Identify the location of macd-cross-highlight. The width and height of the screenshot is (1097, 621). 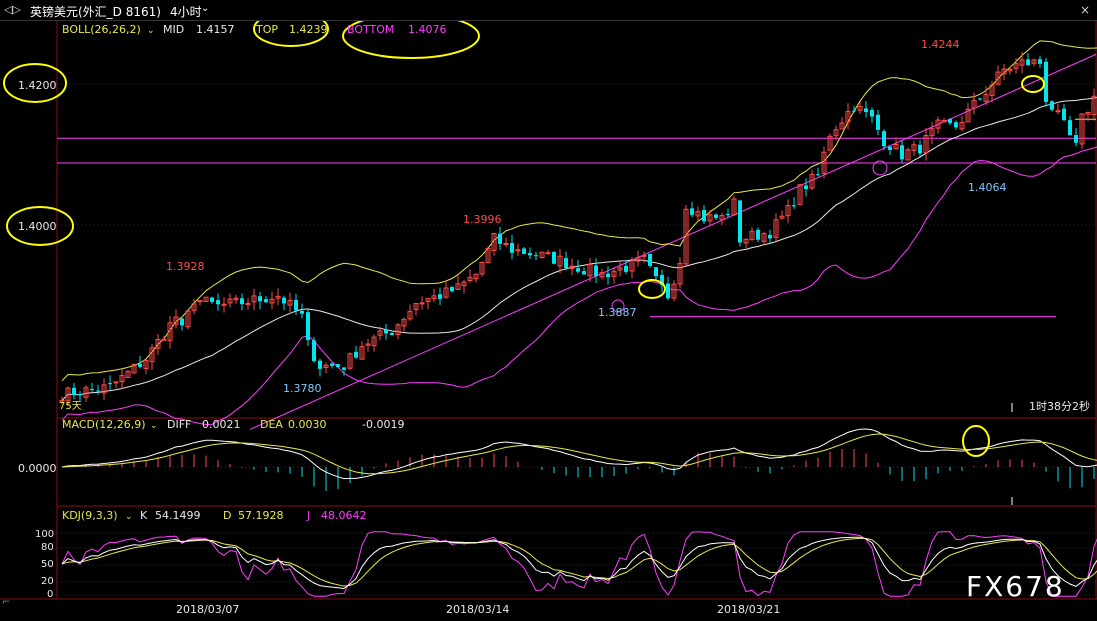
(976, 441).